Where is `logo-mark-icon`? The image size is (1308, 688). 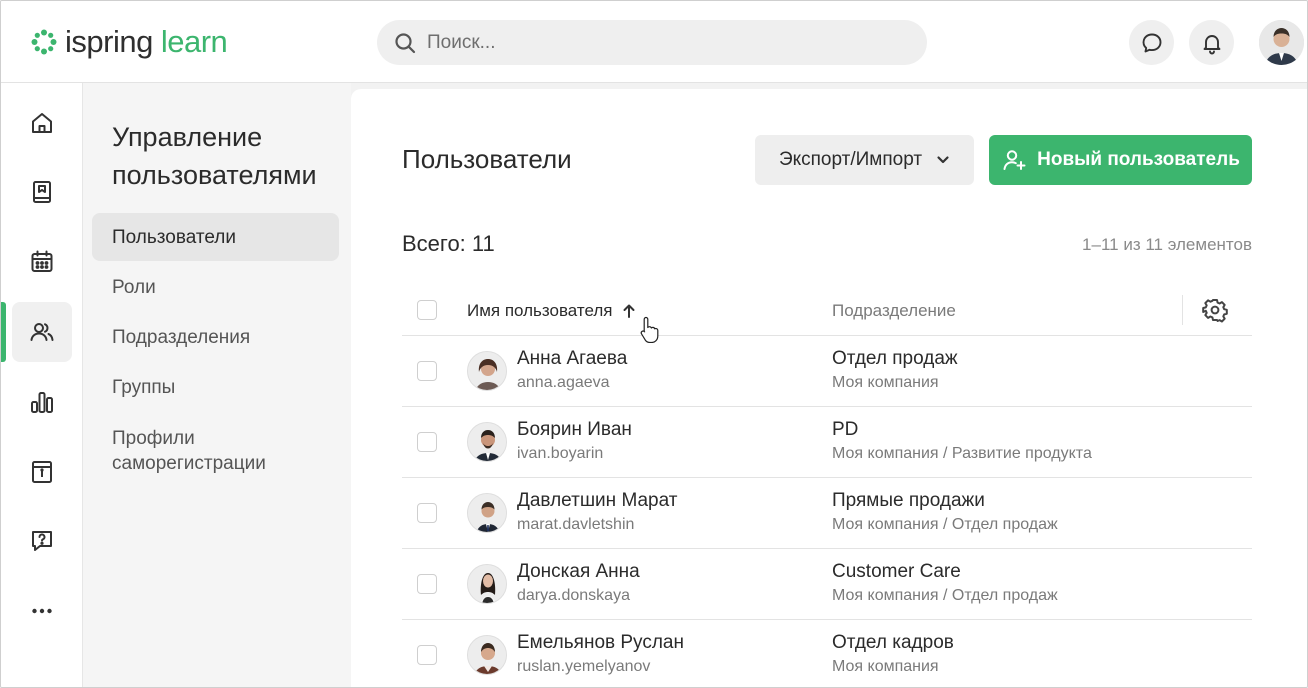 logo-mark-icon is located at coordinates (44, 42).